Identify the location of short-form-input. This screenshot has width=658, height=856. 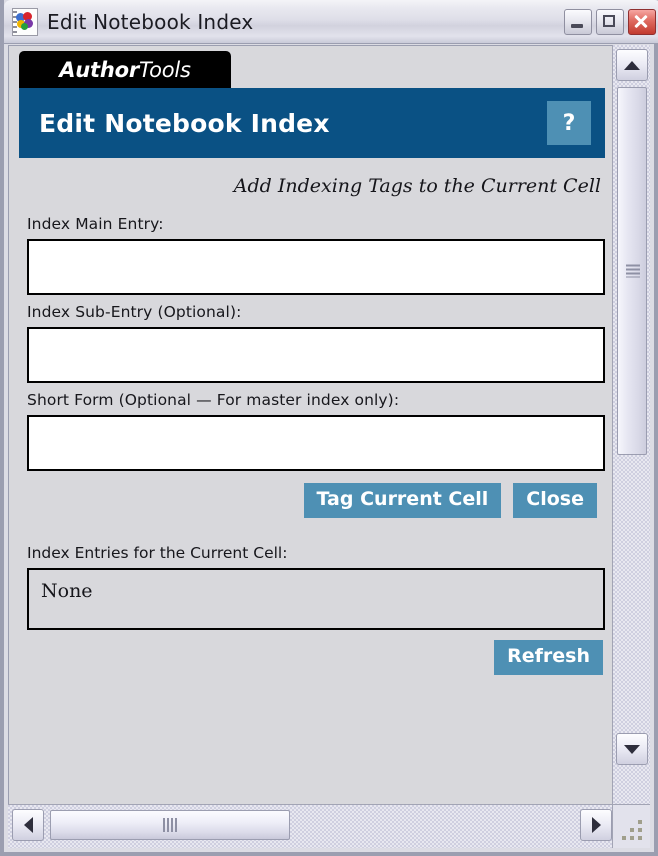
(316, 443).